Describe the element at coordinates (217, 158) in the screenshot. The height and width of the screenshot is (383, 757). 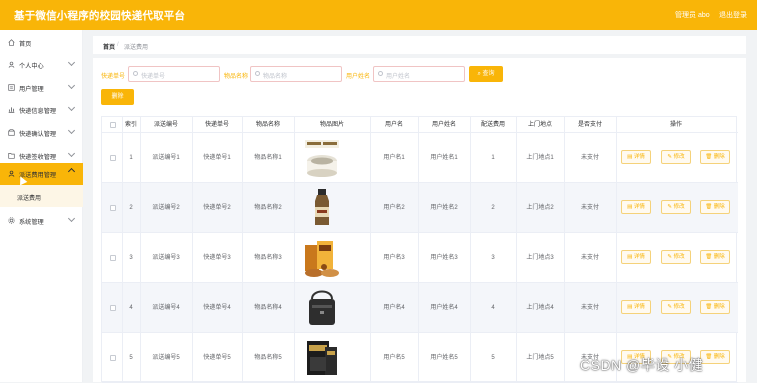
I see `cell-tracking-no: 快递单号1` at that location.